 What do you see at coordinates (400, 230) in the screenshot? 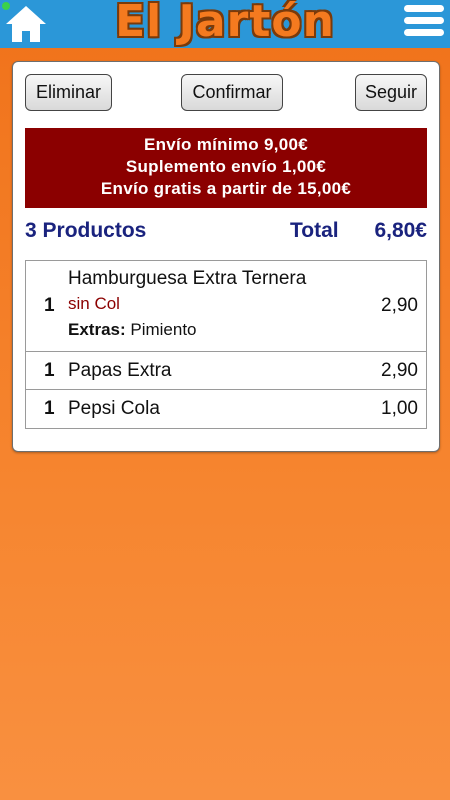
I see `total-value: 6,80€` at bounding box center [400, 230].